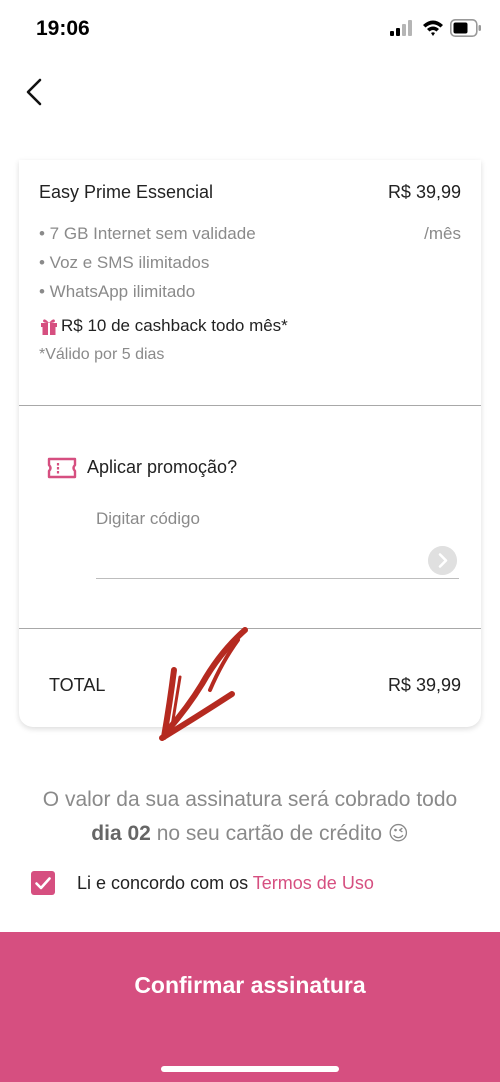 The width and height of the screenshot is (500, 1082). Describe the element at coordinates (126, 192) in the screenshot. I see `plan-name: Easy Prime Essencial` at that location.